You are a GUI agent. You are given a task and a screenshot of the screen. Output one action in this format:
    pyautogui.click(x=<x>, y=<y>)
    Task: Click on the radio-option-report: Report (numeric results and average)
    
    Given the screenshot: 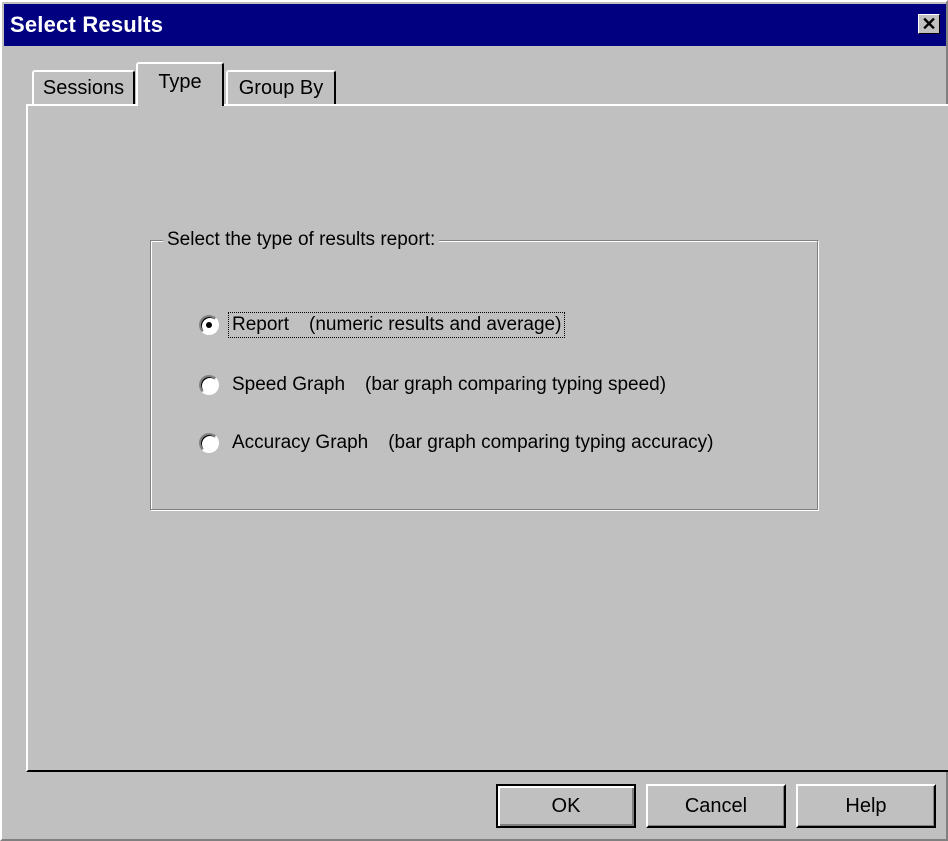 What is the action you would take?
    pyautogui.click(x=382, y=325)
    